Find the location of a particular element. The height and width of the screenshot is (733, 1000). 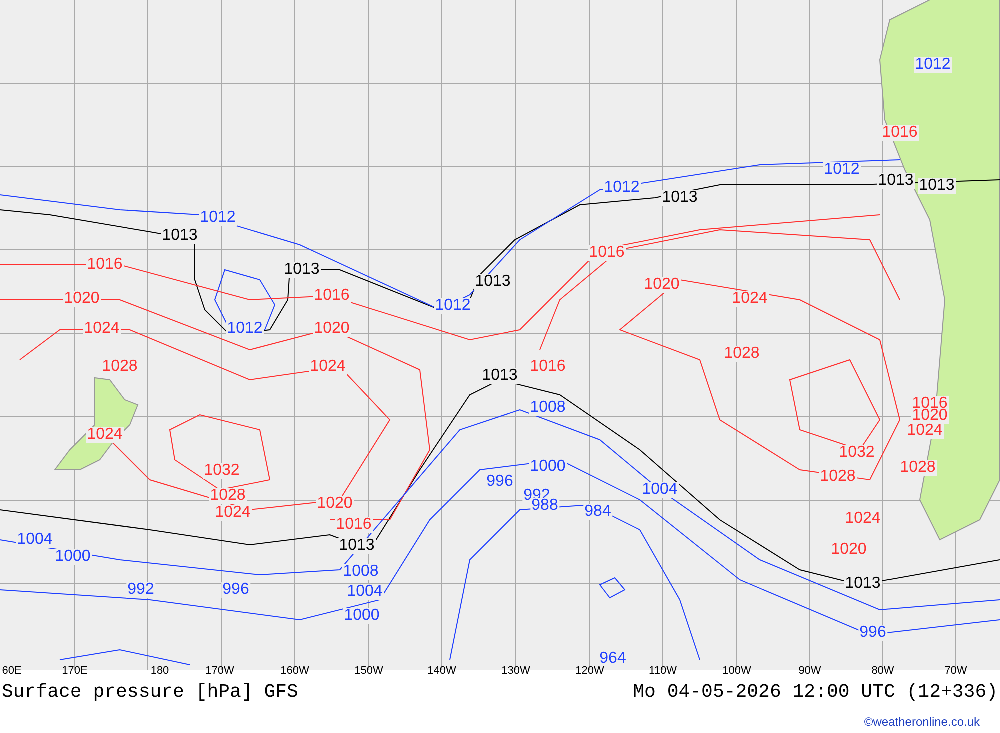

longitude-label: 120W is located at coordinates (590, 671).